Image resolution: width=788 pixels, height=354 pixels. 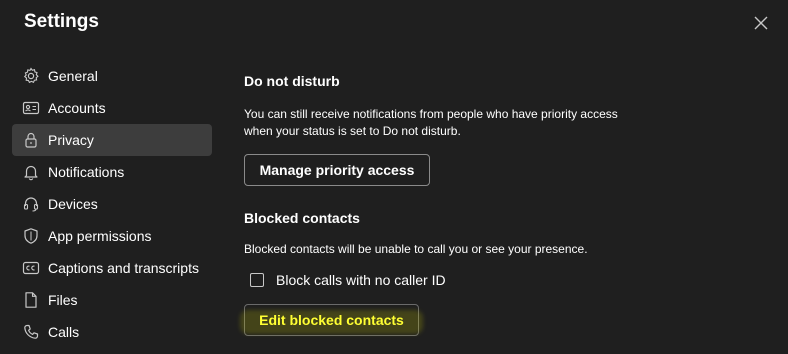 I want to click on lock-icon, so click(x=31, y=140).